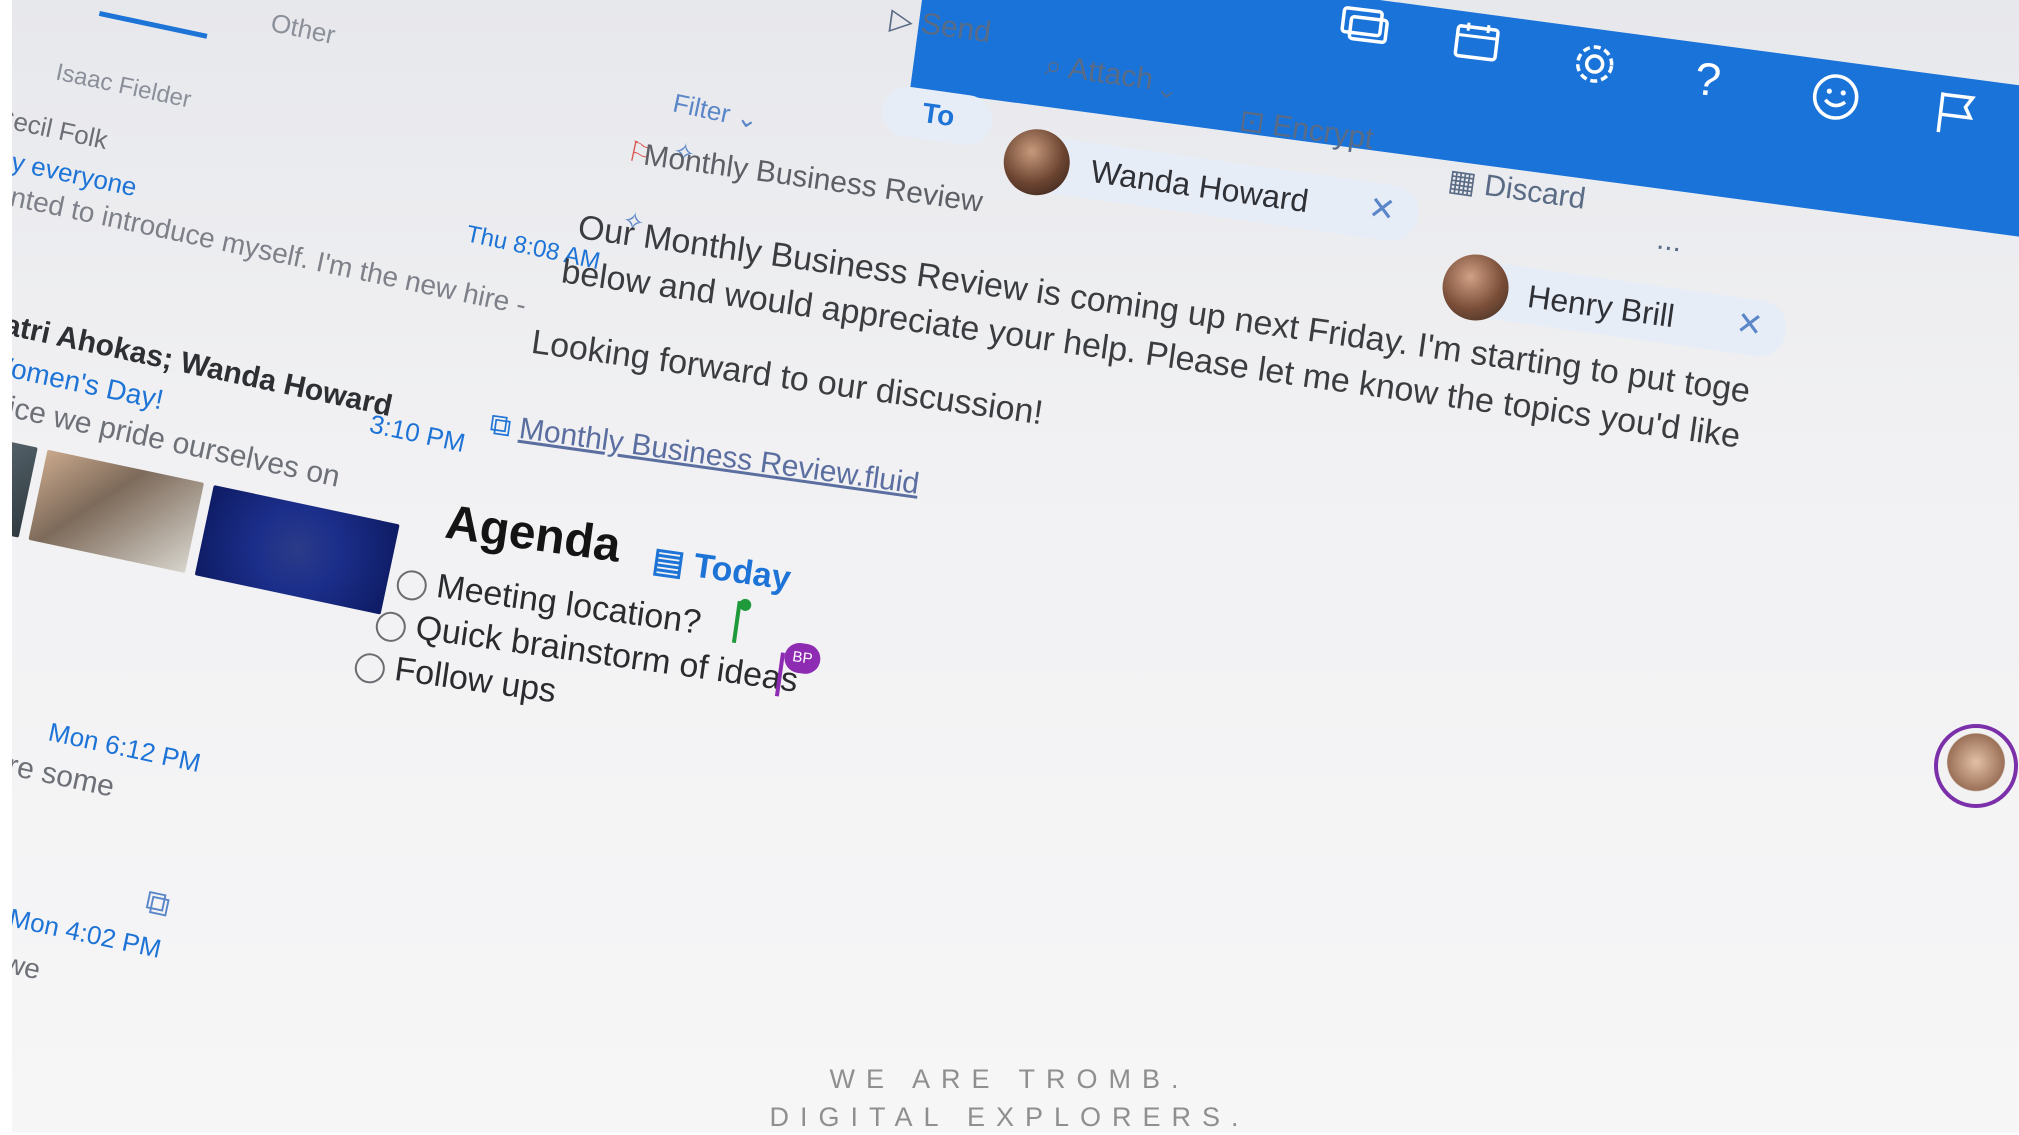  Describe the element at coordinates (1954, 118) in the screenshot. I see `flag-icon` at that location.